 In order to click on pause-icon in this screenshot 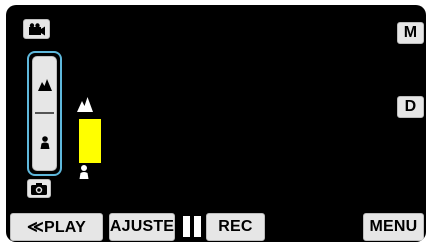, I will do `click(192, 226)`.